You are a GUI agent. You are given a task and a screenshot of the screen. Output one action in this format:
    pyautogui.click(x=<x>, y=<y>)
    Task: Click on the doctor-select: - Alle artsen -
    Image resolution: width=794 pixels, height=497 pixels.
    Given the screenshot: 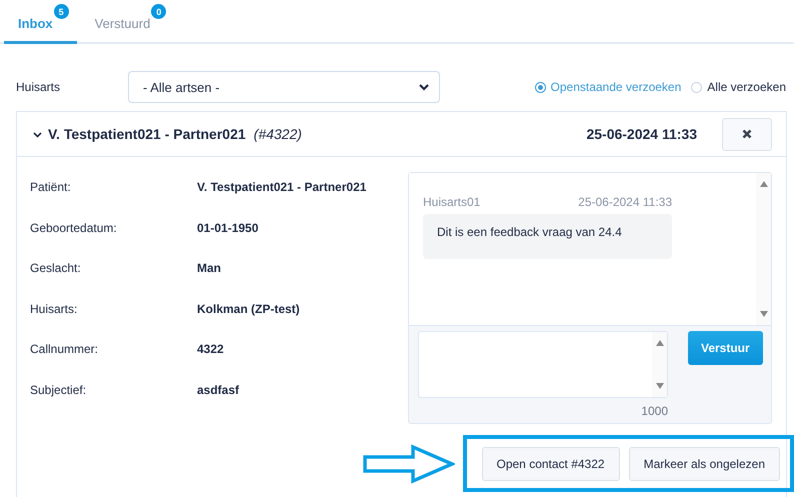 What is the action you would take?
    pyautogui.click(x=284, y=87)
    